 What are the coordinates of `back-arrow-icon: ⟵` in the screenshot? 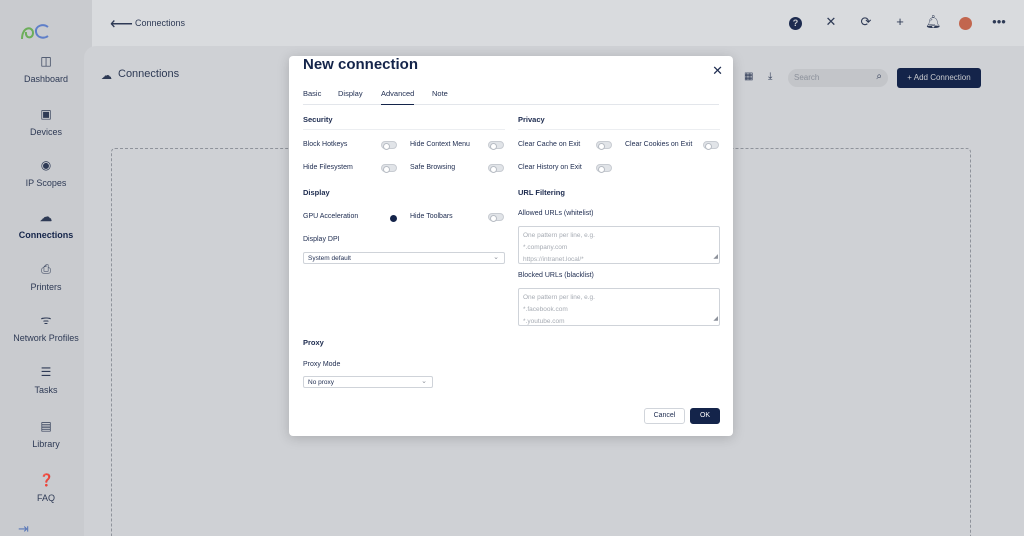 It's located at (121, 24).